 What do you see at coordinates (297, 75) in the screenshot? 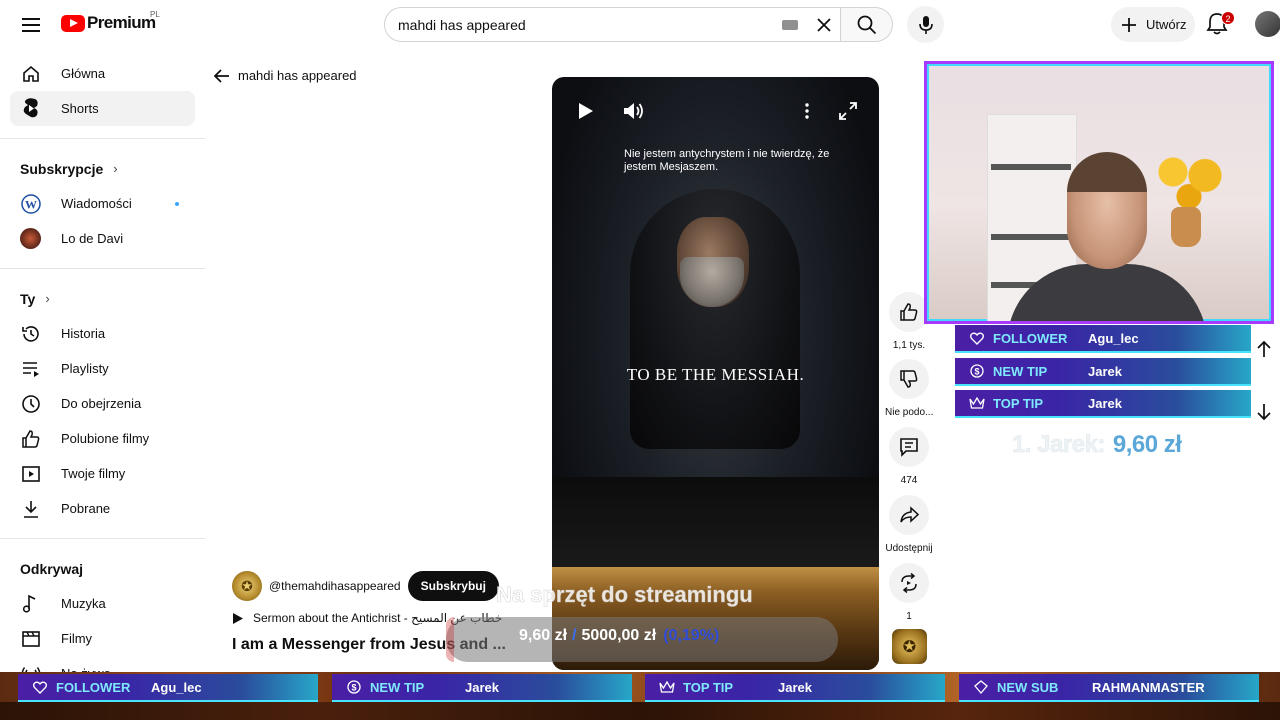
I see `back-label: mahdi has appeared` at bounding box center [297, 75].